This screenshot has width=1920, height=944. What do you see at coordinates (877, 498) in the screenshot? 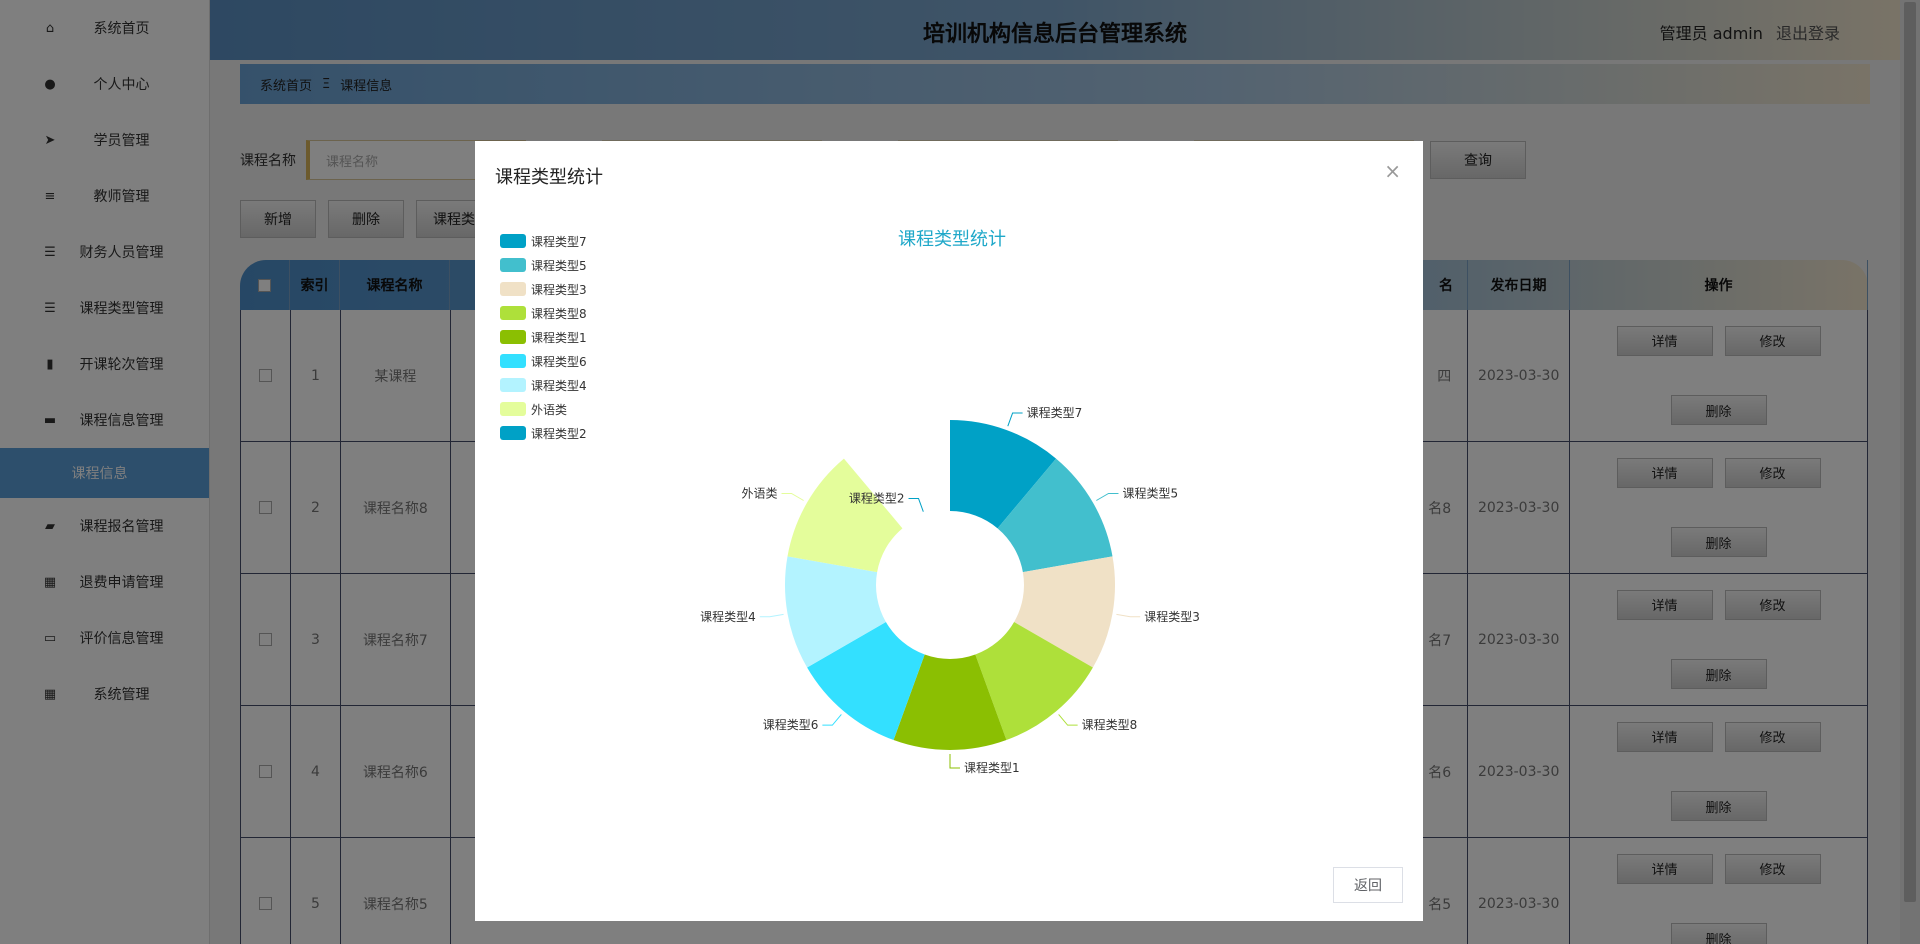
I see `slice-label: 课程类型2` at bounding box center [877, 498].